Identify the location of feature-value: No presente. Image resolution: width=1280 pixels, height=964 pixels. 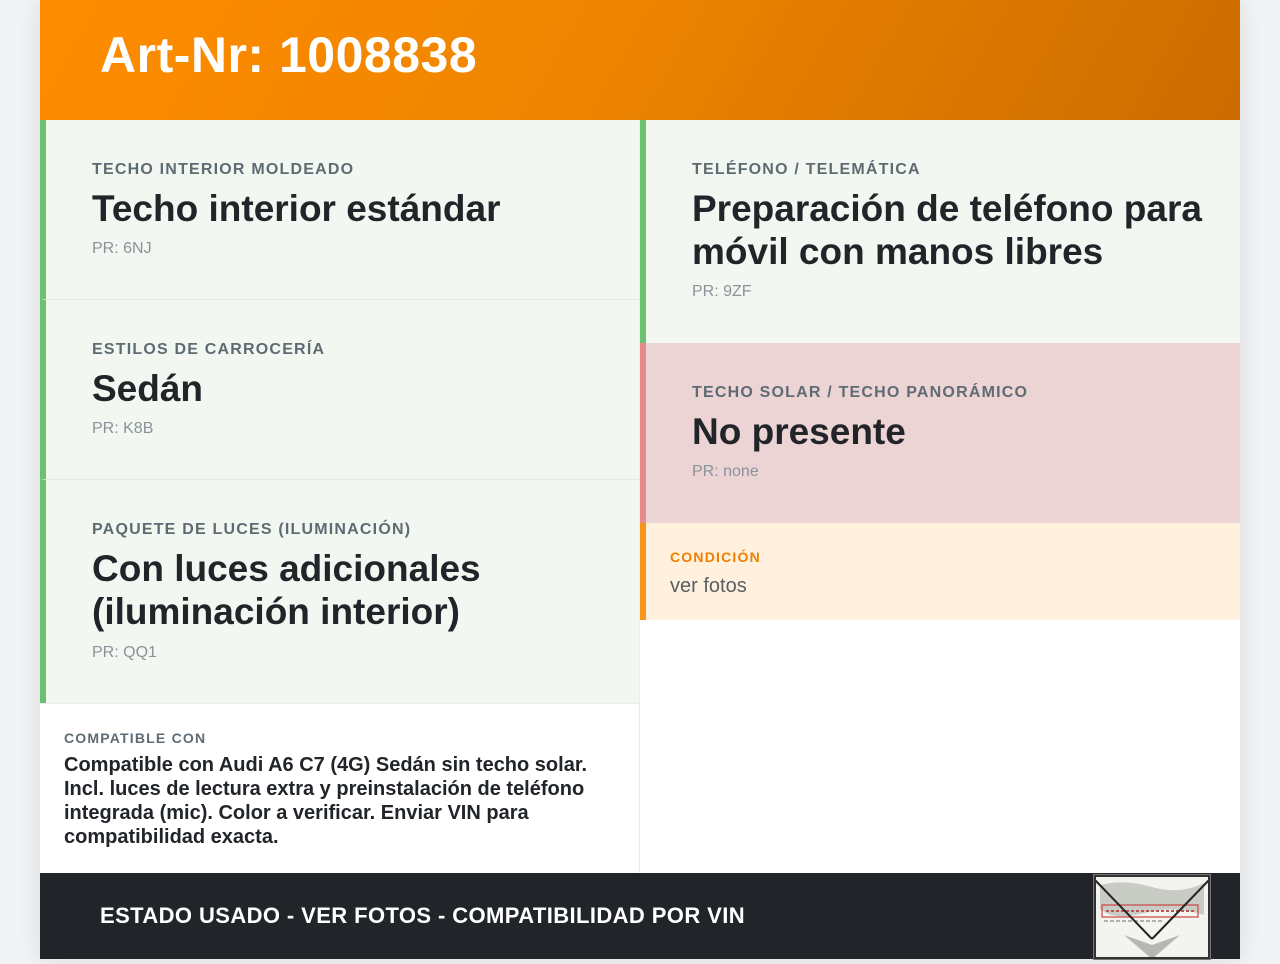
(799, 431).